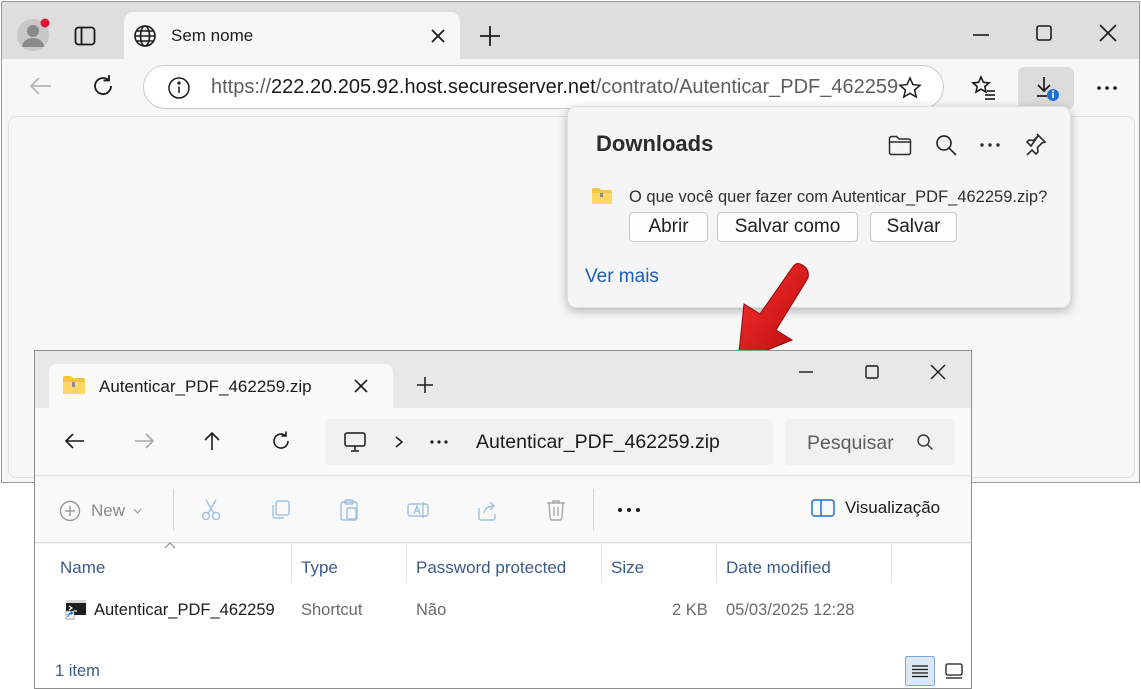  I want to click on password-protected-cell: Não, so click(431, 610).